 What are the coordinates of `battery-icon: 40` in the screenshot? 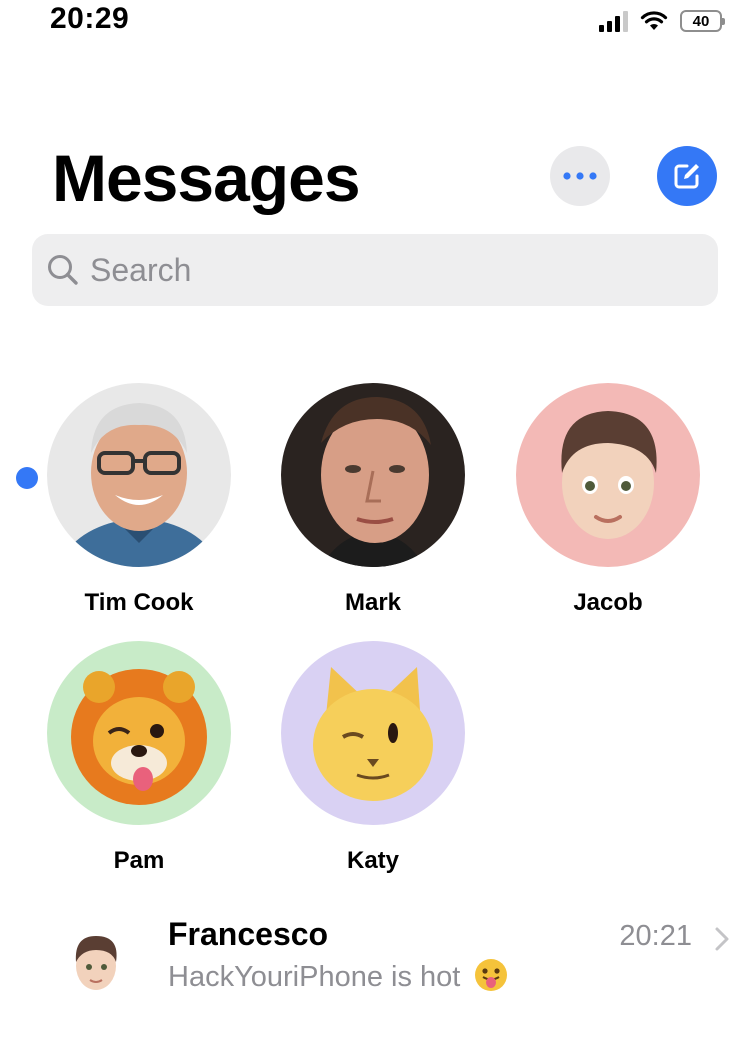 It's located at (702, 21).